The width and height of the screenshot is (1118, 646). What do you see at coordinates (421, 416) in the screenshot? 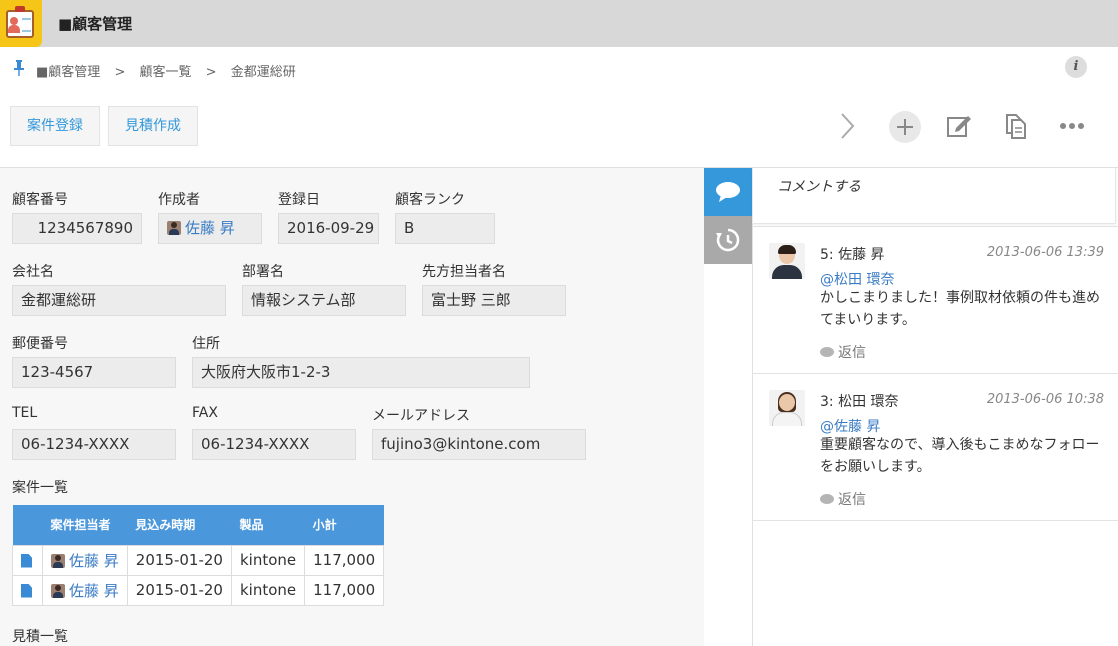
I see `email-label: メールアドレス` at bounding box center [421, 416].